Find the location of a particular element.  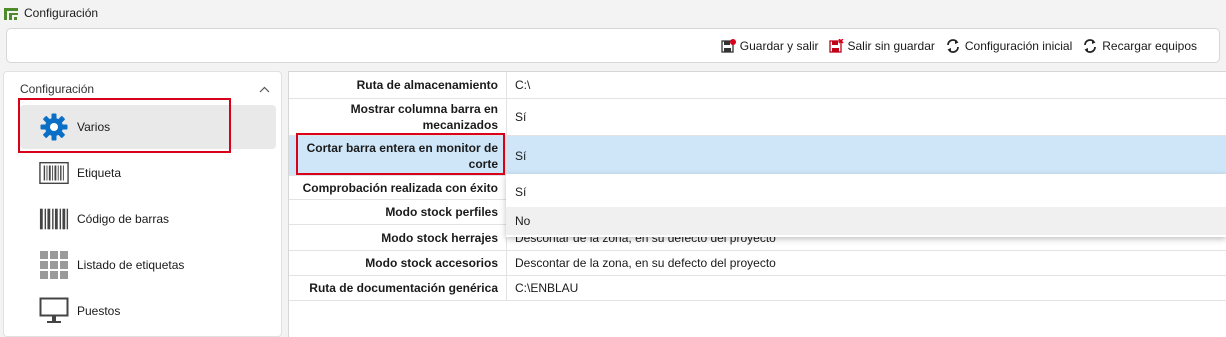

discard-icon is located at coordinates (836, 46).